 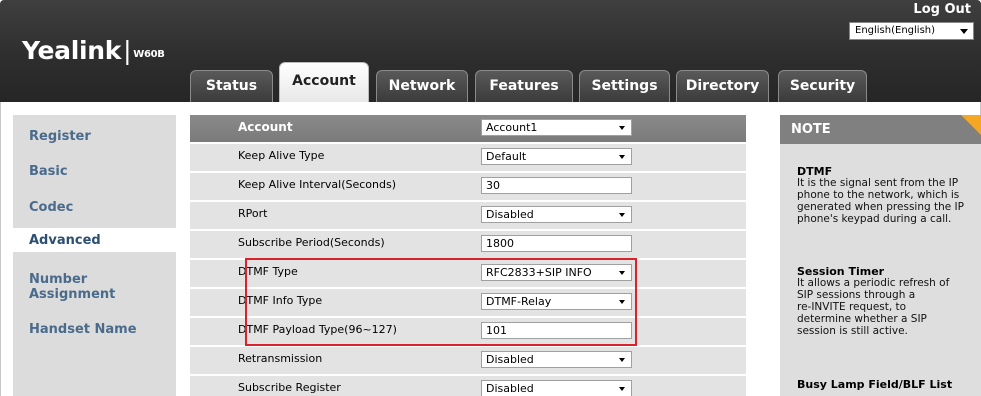 I want to click on tab-status: Status, so click(x=231, y=86).